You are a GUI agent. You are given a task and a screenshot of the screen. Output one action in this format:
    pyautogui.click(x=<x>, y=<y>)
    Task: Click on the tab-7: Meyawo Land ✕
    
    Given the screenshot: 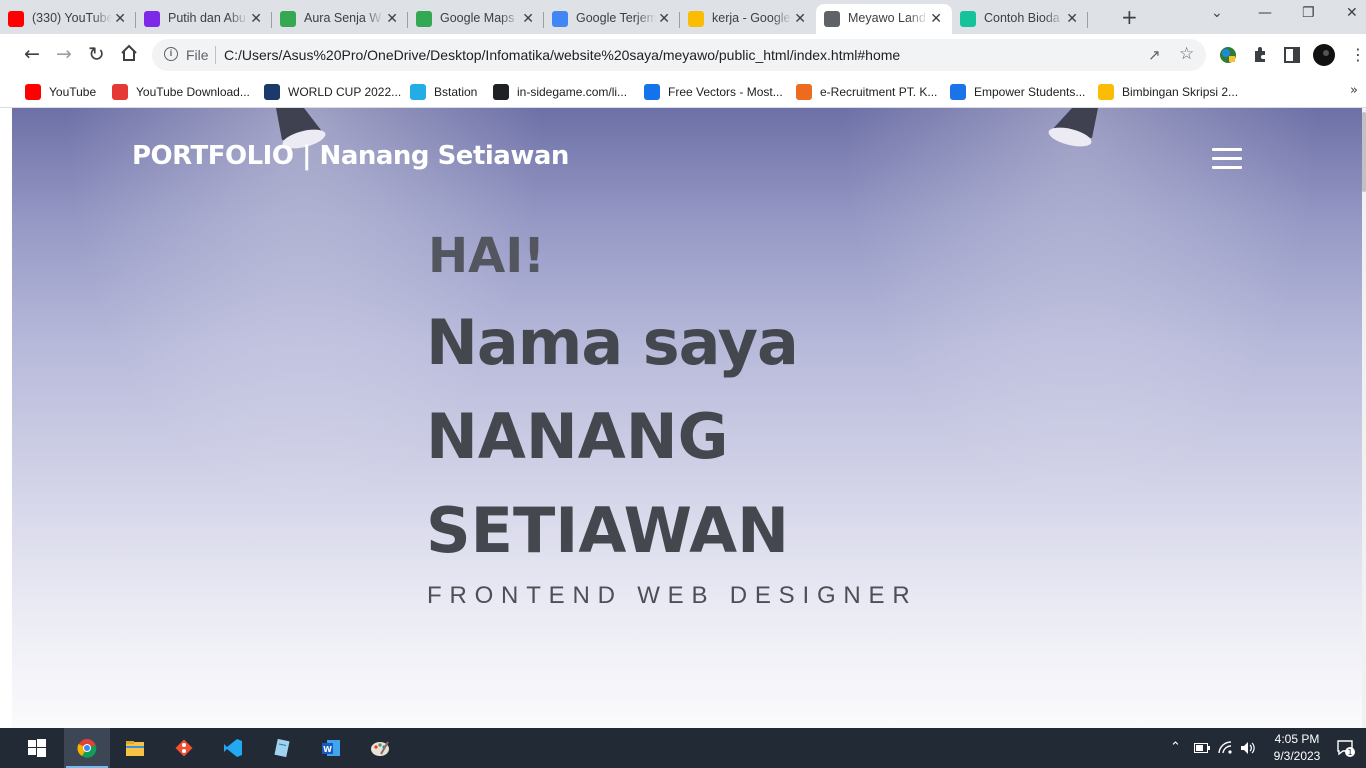 What is the action you would take?
    pyautogui.click(x=884, y=19)
    